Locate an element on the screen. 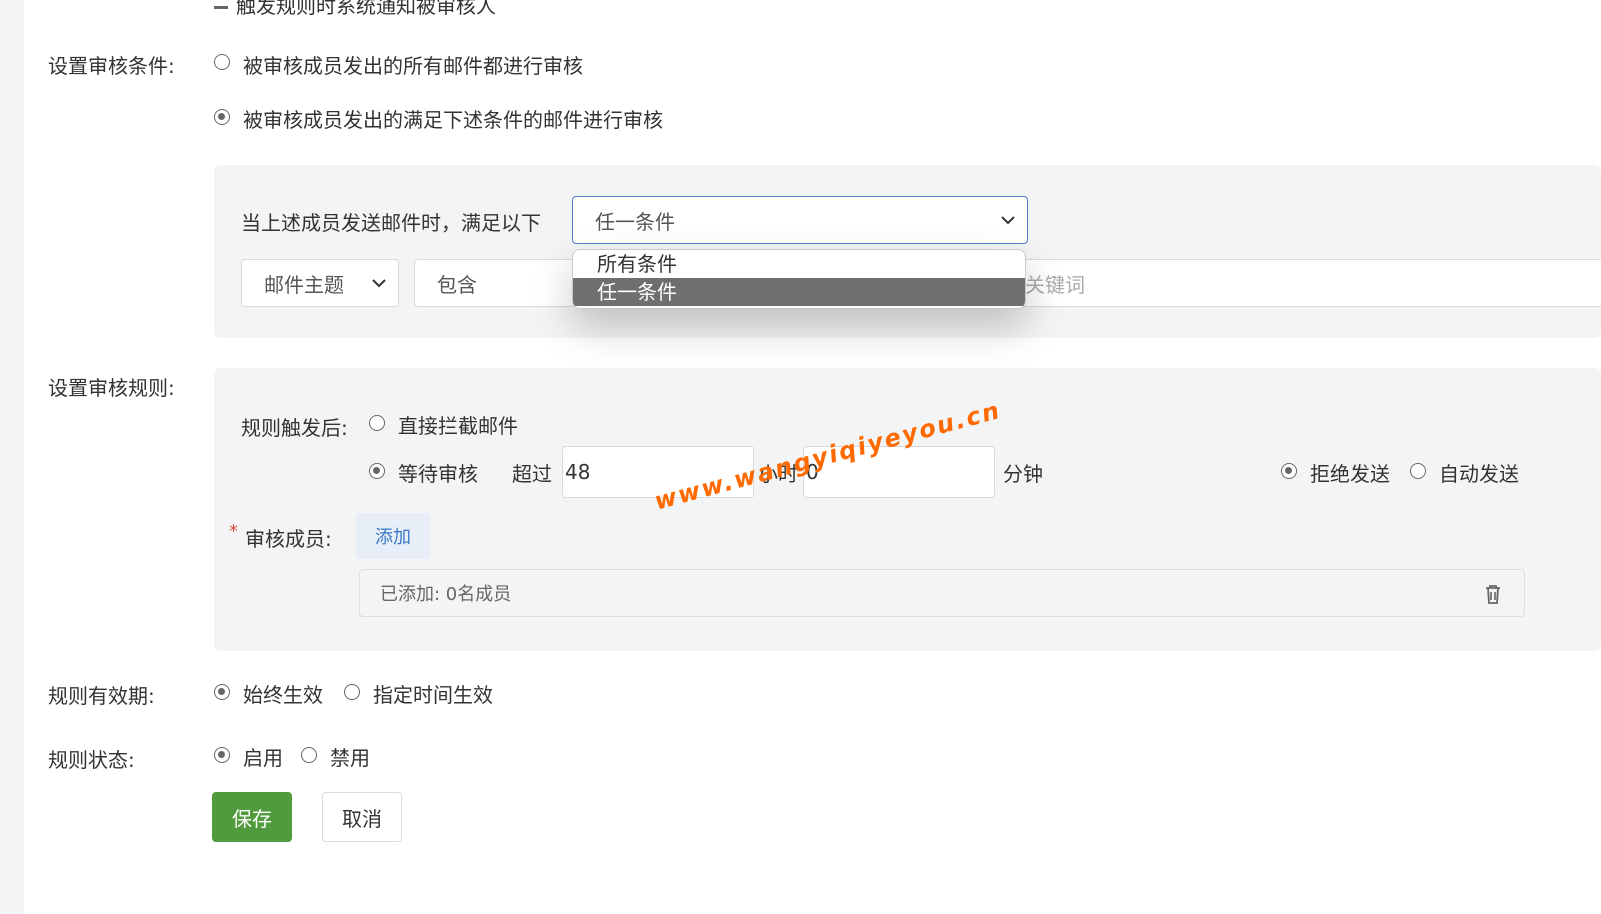 This screenshot has height=914, width=1601. field-select: 邮件主题 is located at coordinates (320, 283).